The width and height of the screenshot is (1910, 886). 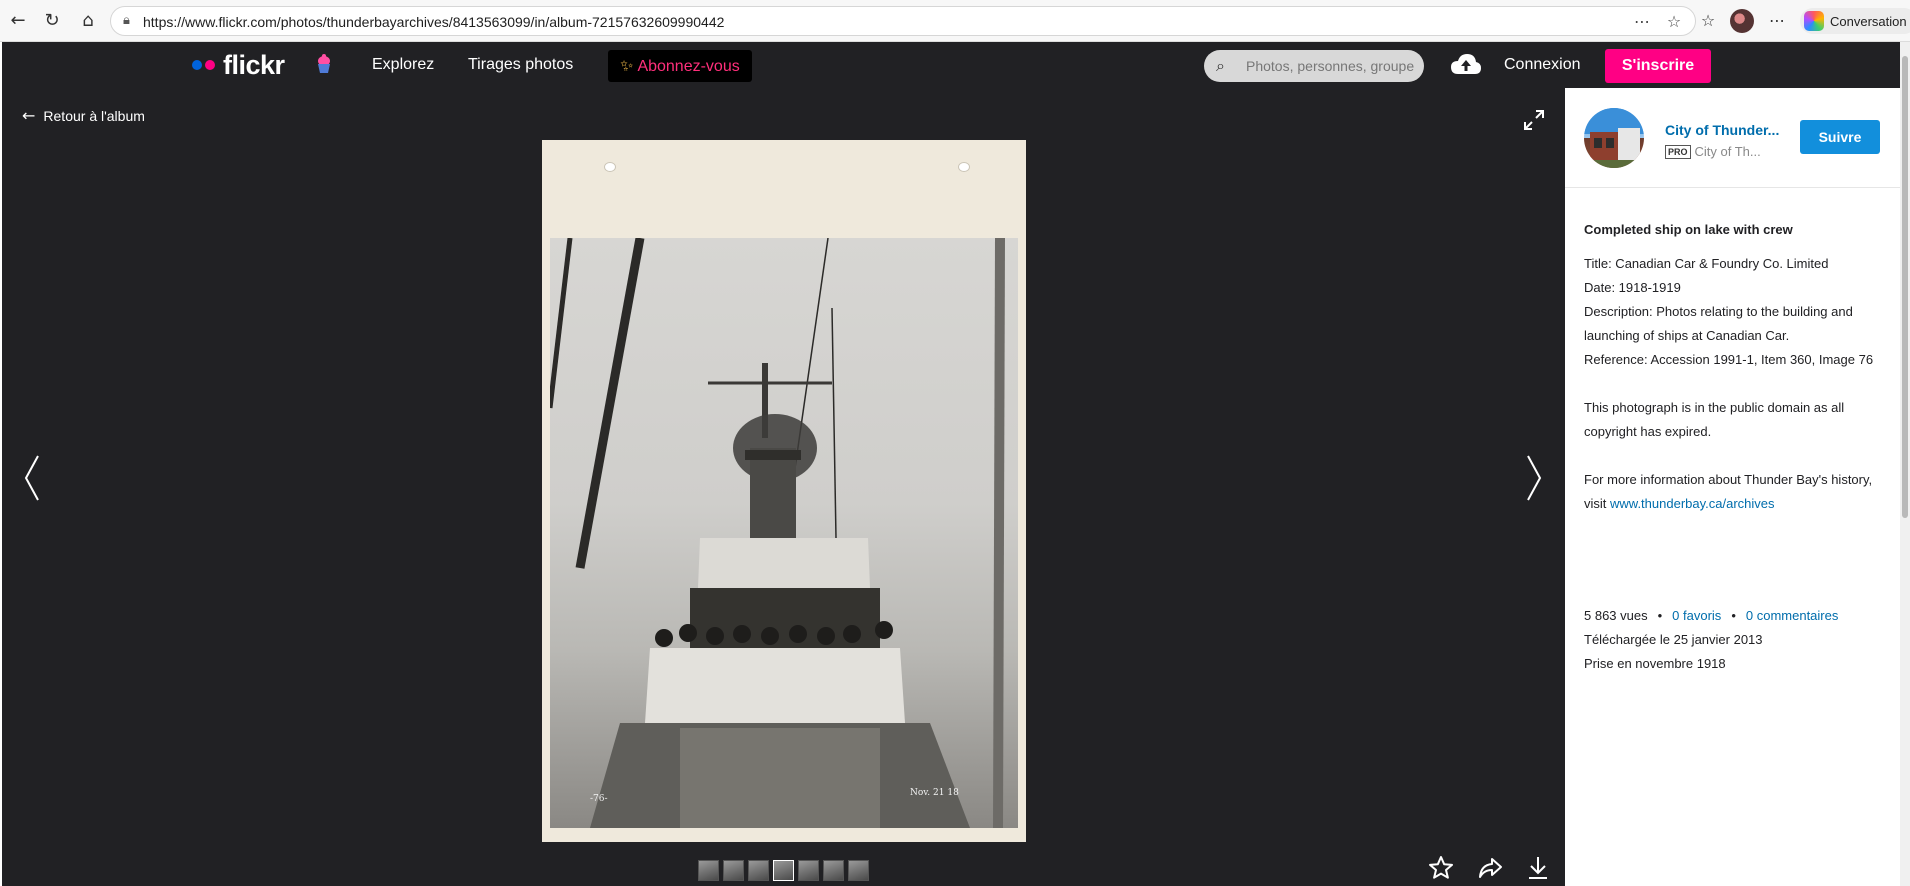 What do you see at coordinates (1688, 229) in the screenshot?
I see `photo-title: Completed ship on lake with crew` at bounding box center [1688, 229].